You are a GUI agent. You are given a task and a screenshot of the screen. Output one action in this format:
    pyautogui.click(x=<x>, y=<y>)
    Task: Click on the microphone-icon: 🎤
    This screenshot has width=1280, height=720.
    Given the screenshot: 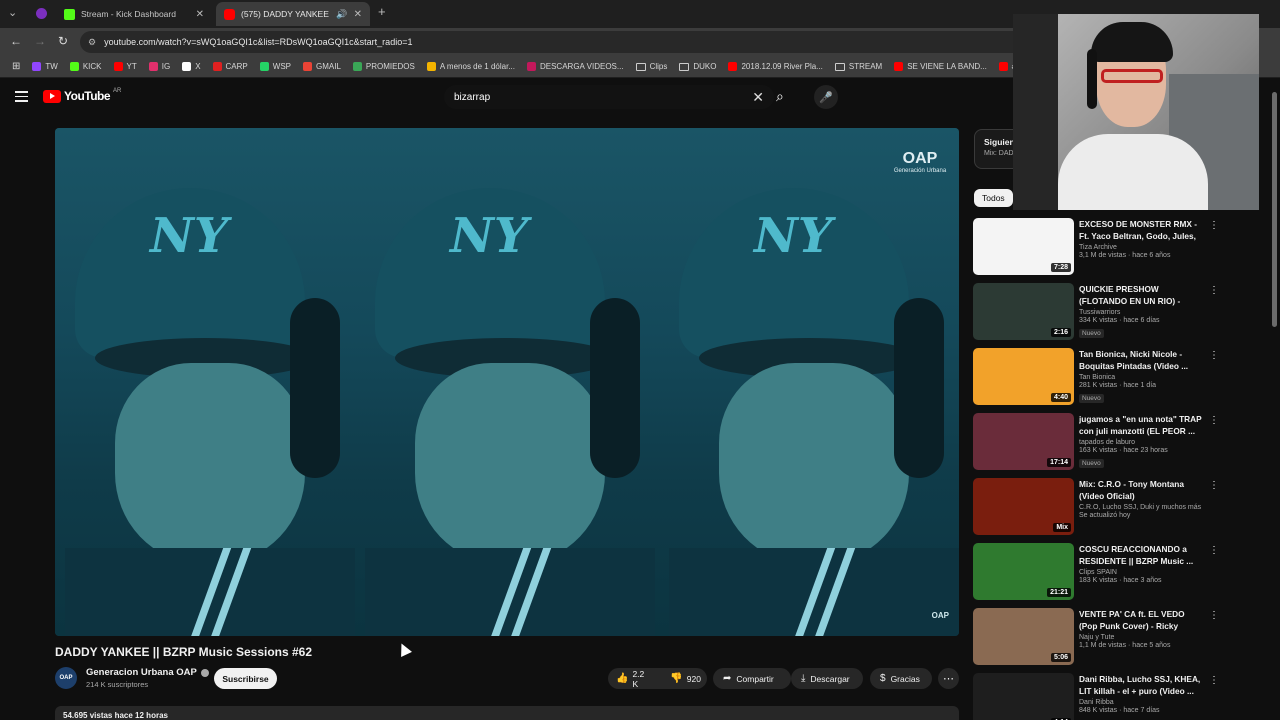 What is the action you would take?
    pyautogui.click(x=826, y=97)
    